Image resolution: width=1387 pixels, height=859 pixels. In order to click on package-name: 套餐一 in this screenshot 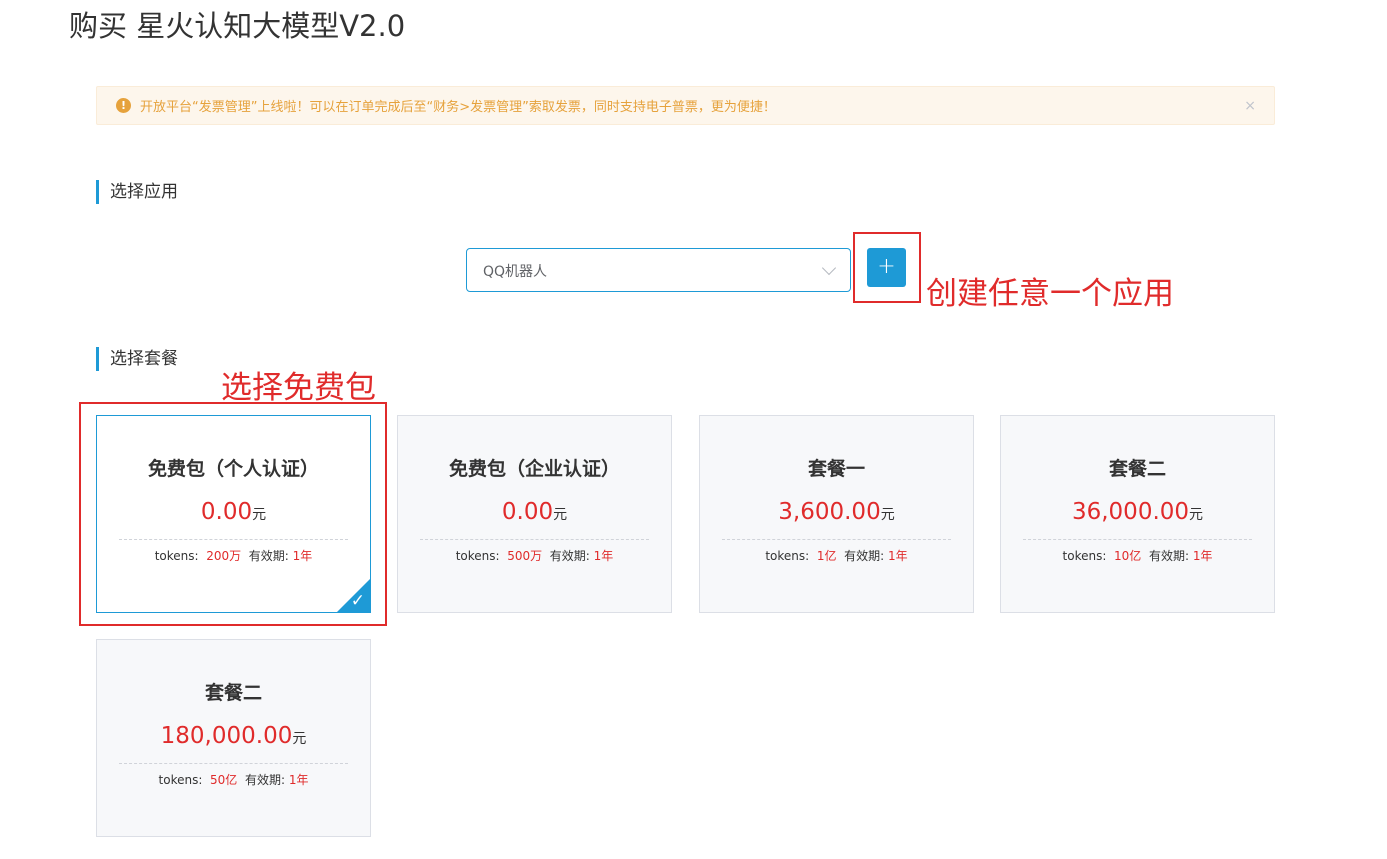, I will do `click(836, 469)`.